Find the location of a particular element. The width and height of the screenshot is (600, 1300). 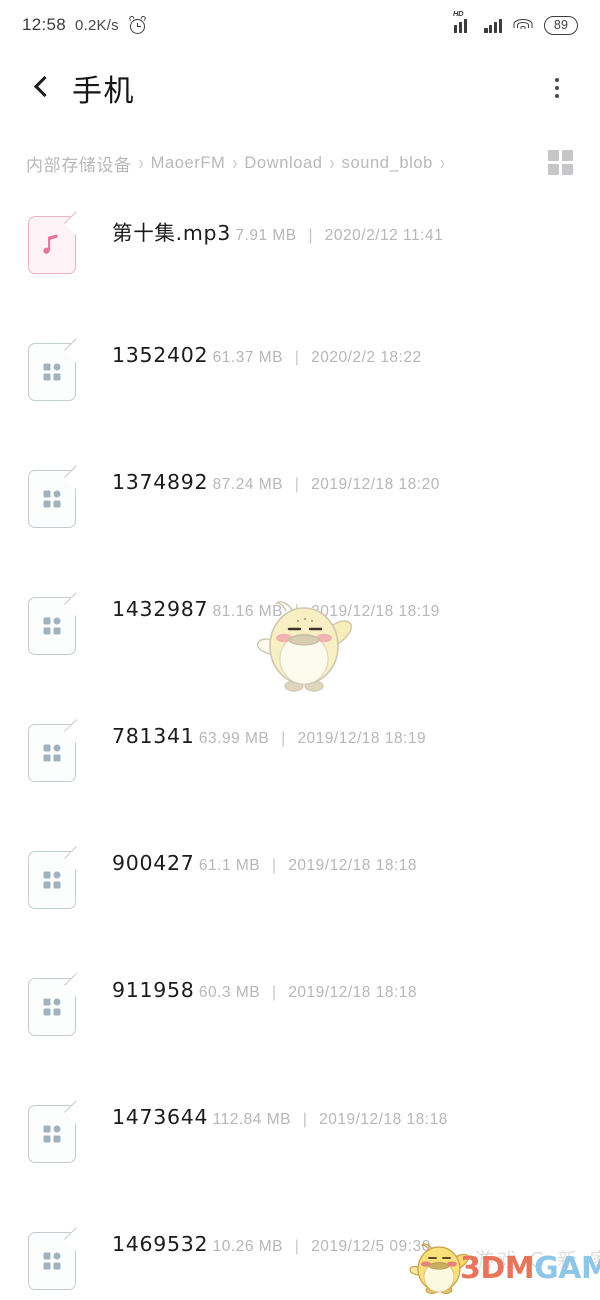

file-name: 1432987 is located at coordinates (160, 609).